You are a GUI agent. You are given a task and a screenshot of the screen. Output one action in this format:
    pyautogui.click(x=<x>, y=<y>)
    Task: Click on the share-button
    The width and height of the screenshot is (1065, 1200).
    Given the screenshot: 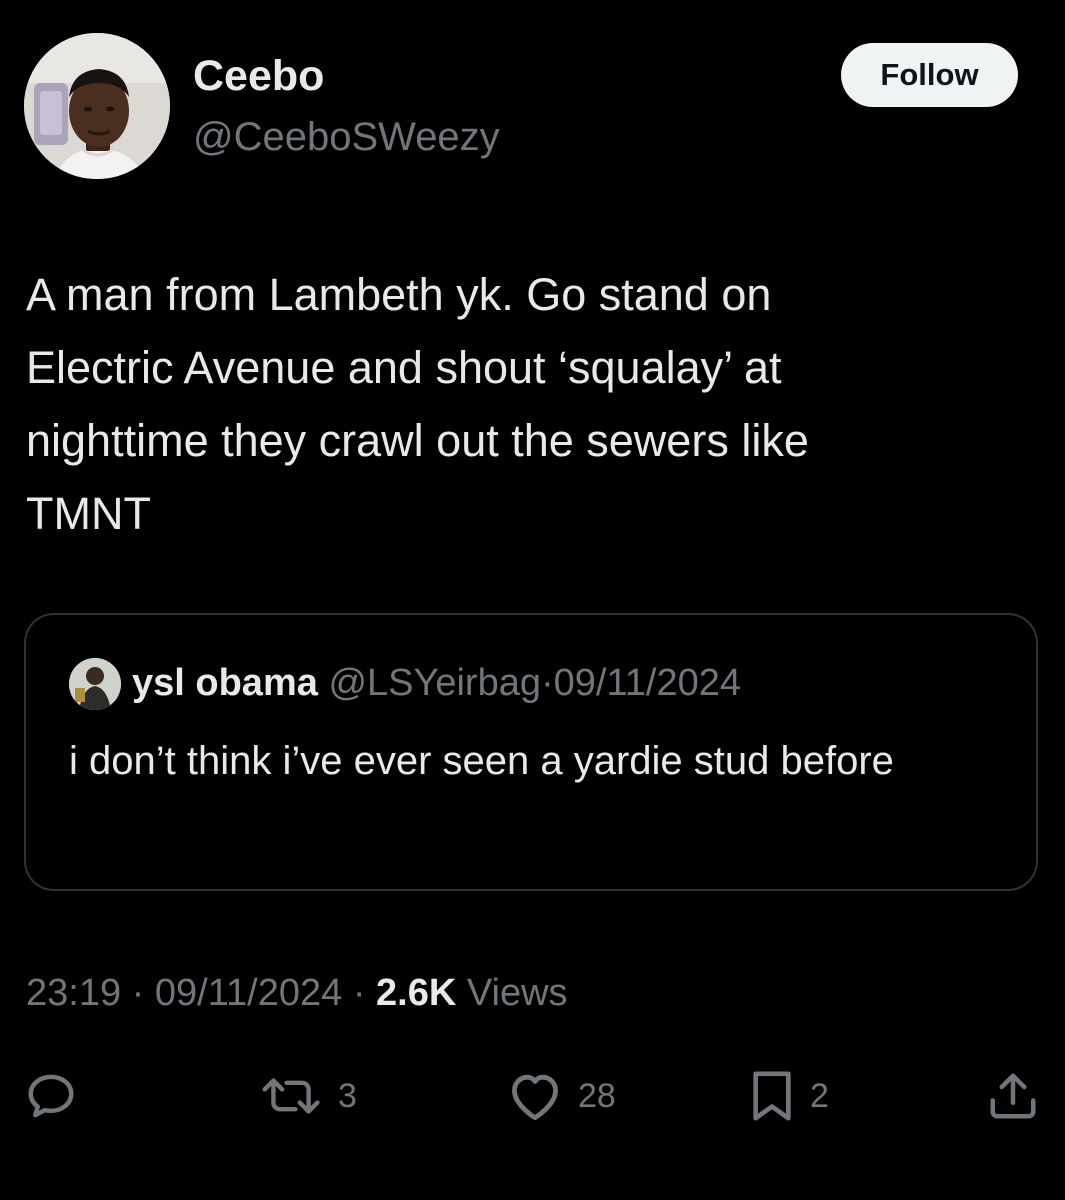 What is the action you would take?
    pyautogui.click(x=1013, y=1096)
    